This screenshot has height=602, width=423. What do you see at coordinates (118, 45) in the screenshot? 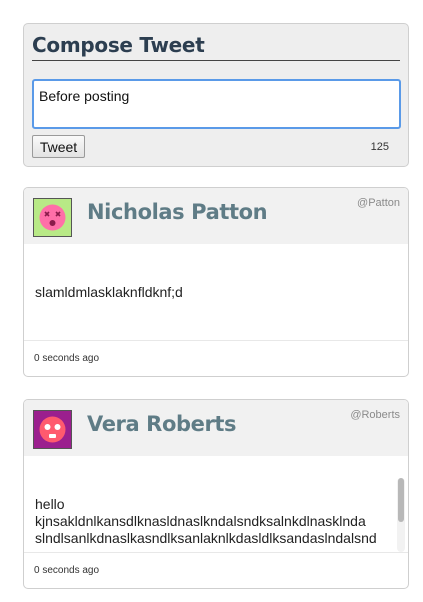
I see `compose-title: Compose Tweet` at bounding box center [118, 45].